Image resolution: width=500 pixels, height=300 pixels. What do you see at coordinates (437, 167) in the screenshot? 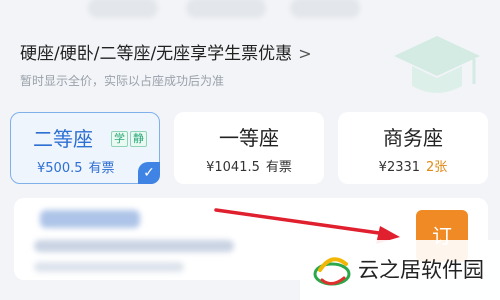
I see `seat-availability: 2张` at bounding box center [437, 167].